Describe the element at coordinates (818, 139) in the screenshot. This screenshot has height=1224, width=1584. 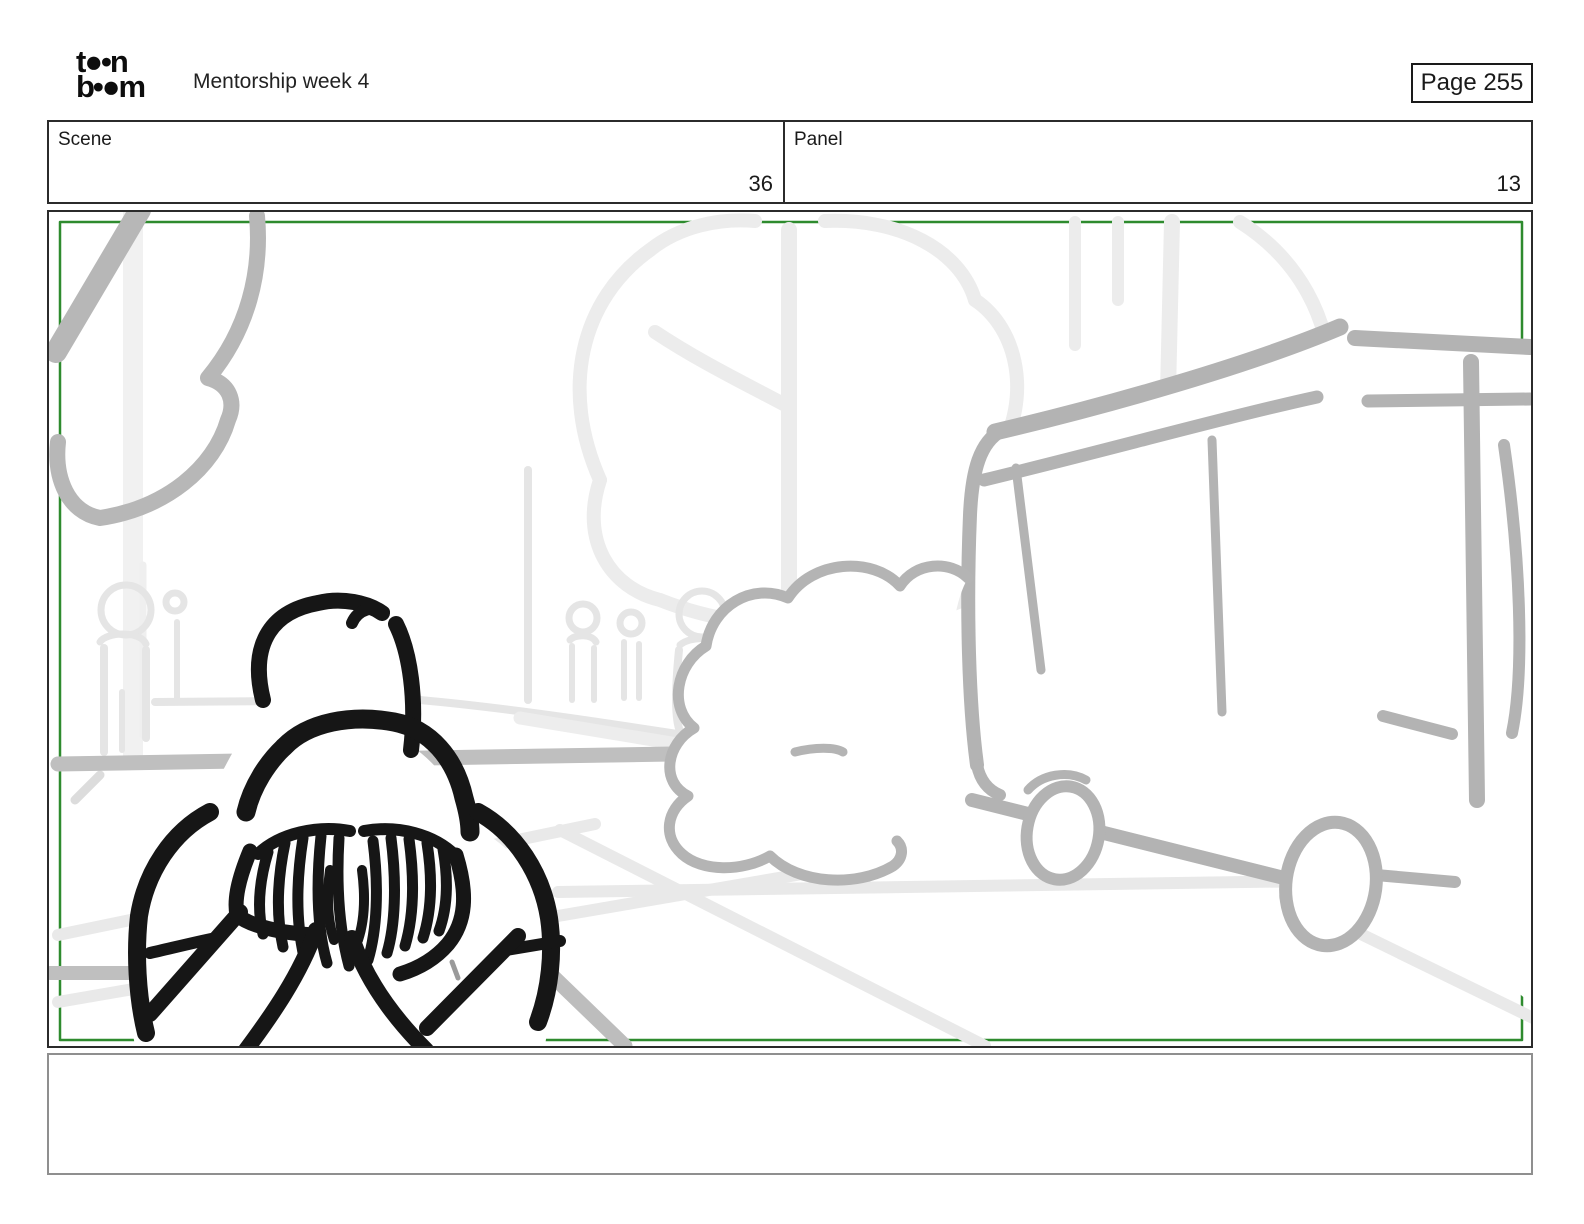
I see `panel-label: Panel` at that location.